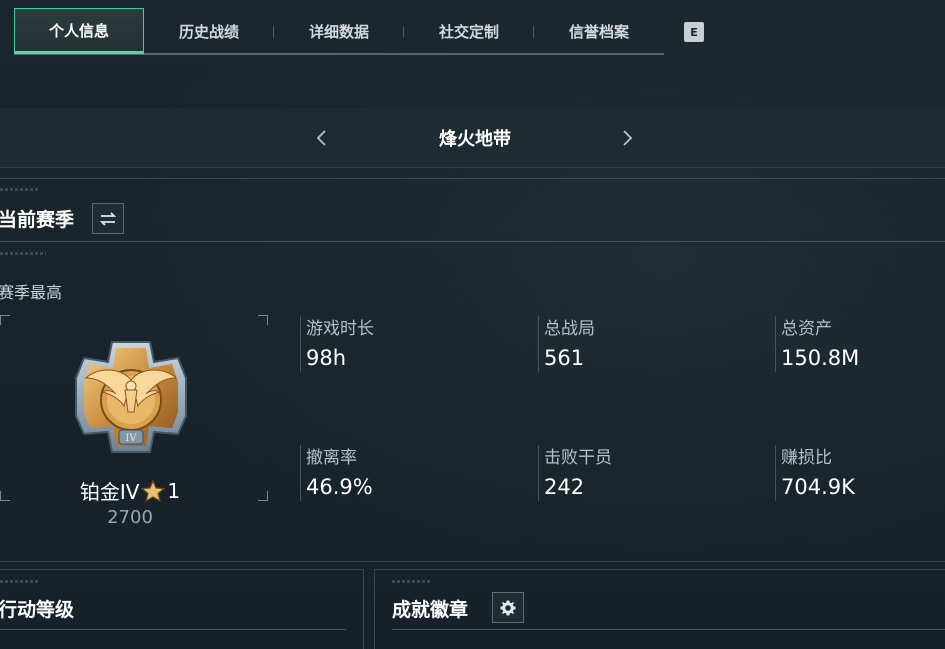 The width and height of the screenshot is (945, 649). I want to click on tab-history: 历史战绩, so click(209, 31).